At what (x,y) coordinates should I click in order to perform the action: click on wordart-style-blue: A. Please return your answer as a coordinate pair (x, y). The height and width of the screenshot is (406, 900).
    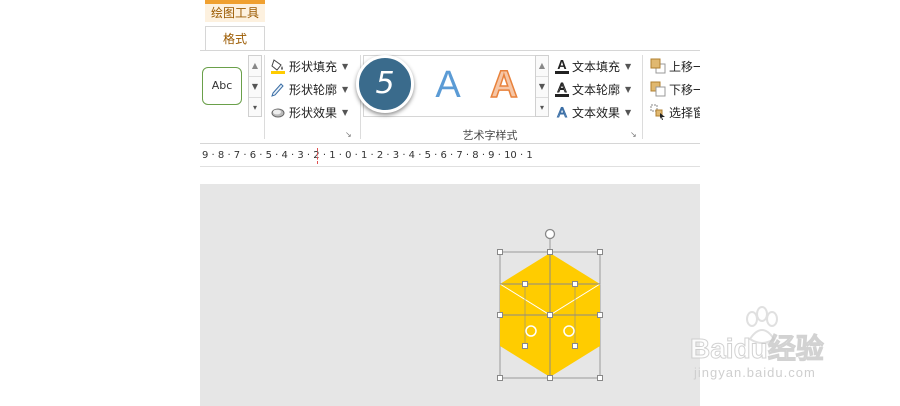
    Looking at the image, I should click on (448, 85).